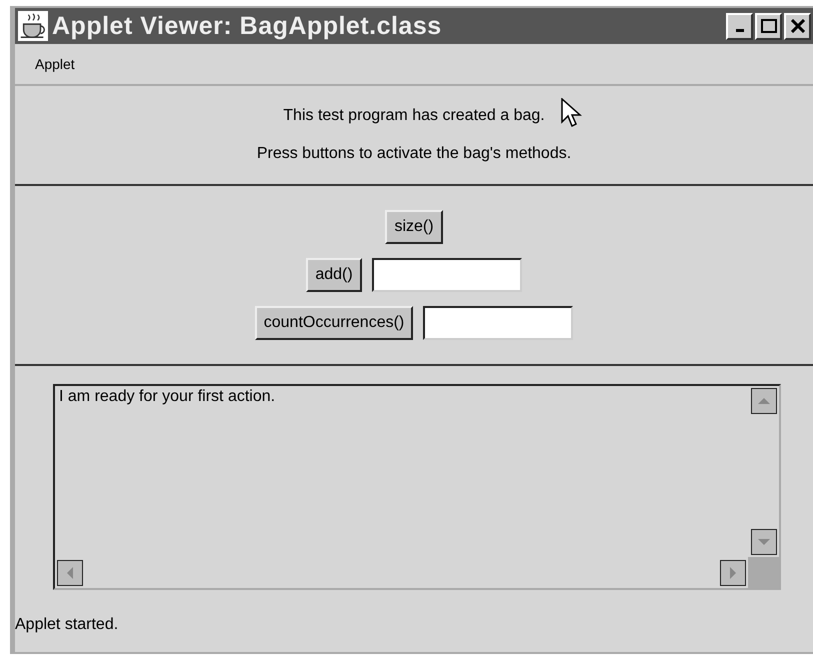 This screenshot has height=662, width=813. I want to click on maximize-button, so click(768, 26).